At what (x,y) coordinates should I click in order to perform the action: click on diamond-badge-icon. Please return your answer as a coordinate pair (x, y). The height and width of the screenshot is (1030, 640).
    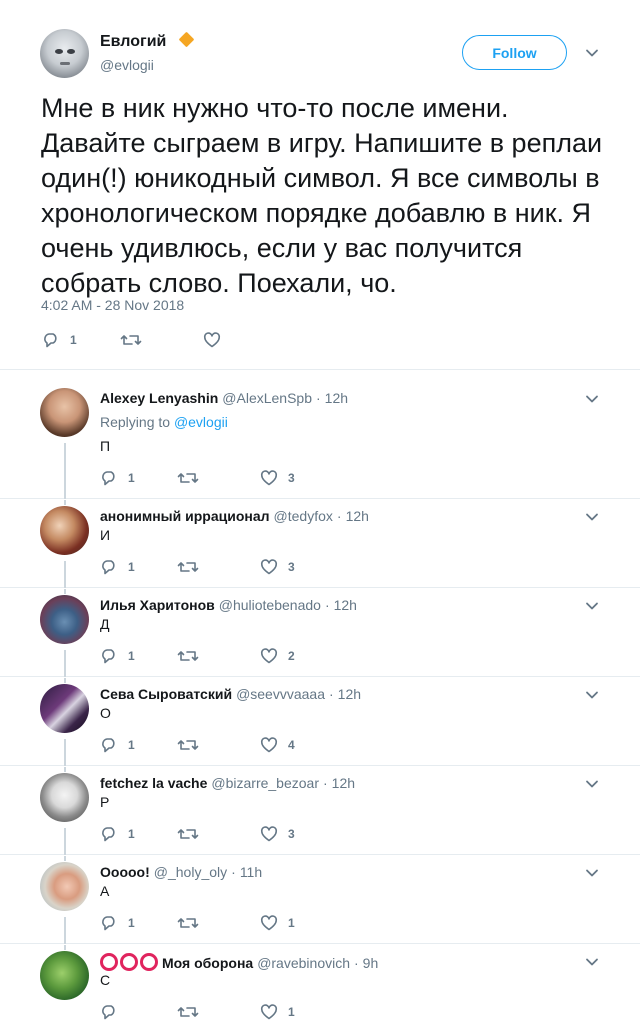
    Looking at the image, I should click on (186, 39).